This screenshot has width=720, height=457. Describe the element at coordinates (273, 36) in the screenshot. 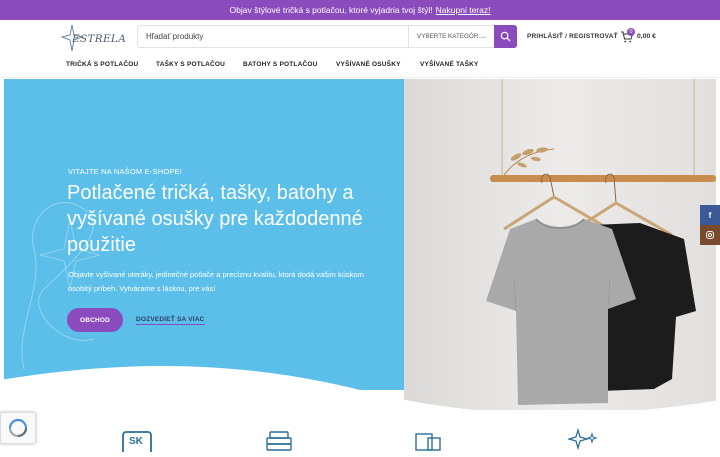

I see `search-input` at that location.